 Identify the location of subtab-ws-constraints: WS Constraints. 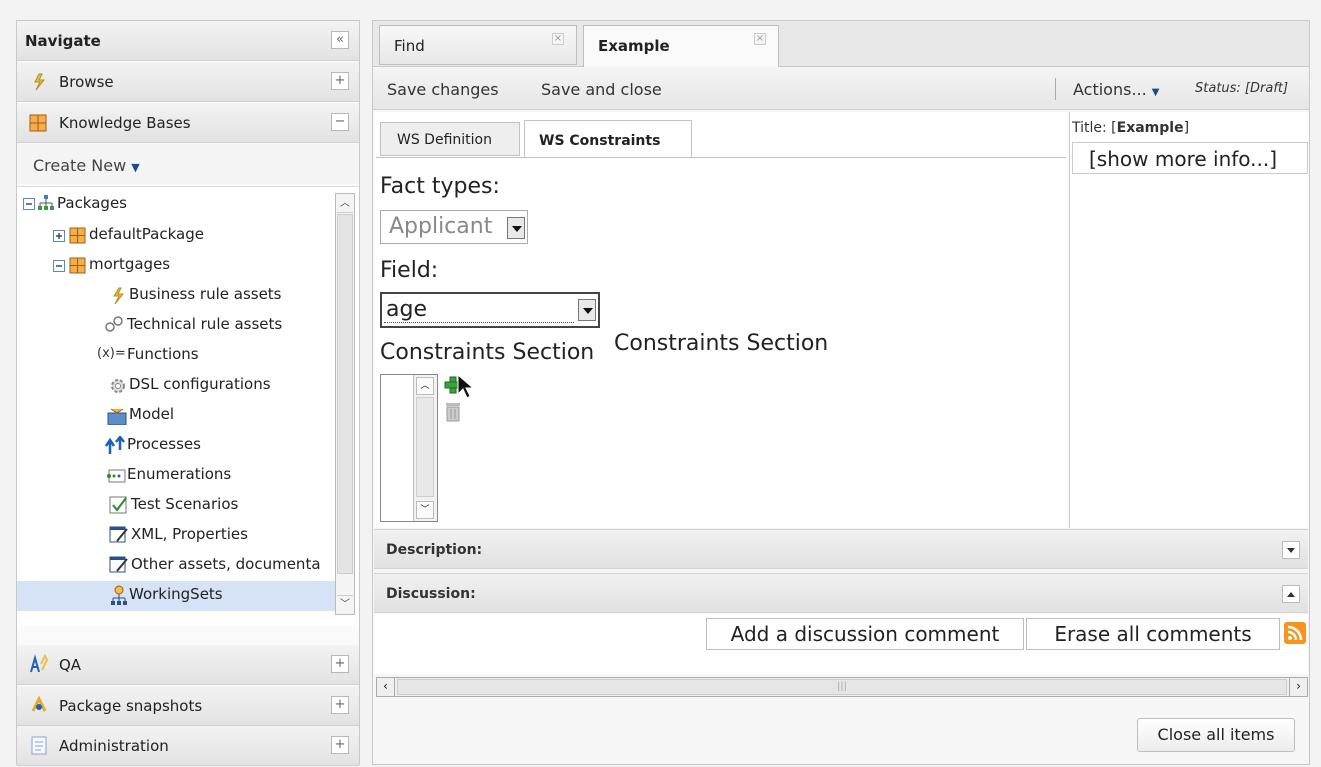
(608, 139).